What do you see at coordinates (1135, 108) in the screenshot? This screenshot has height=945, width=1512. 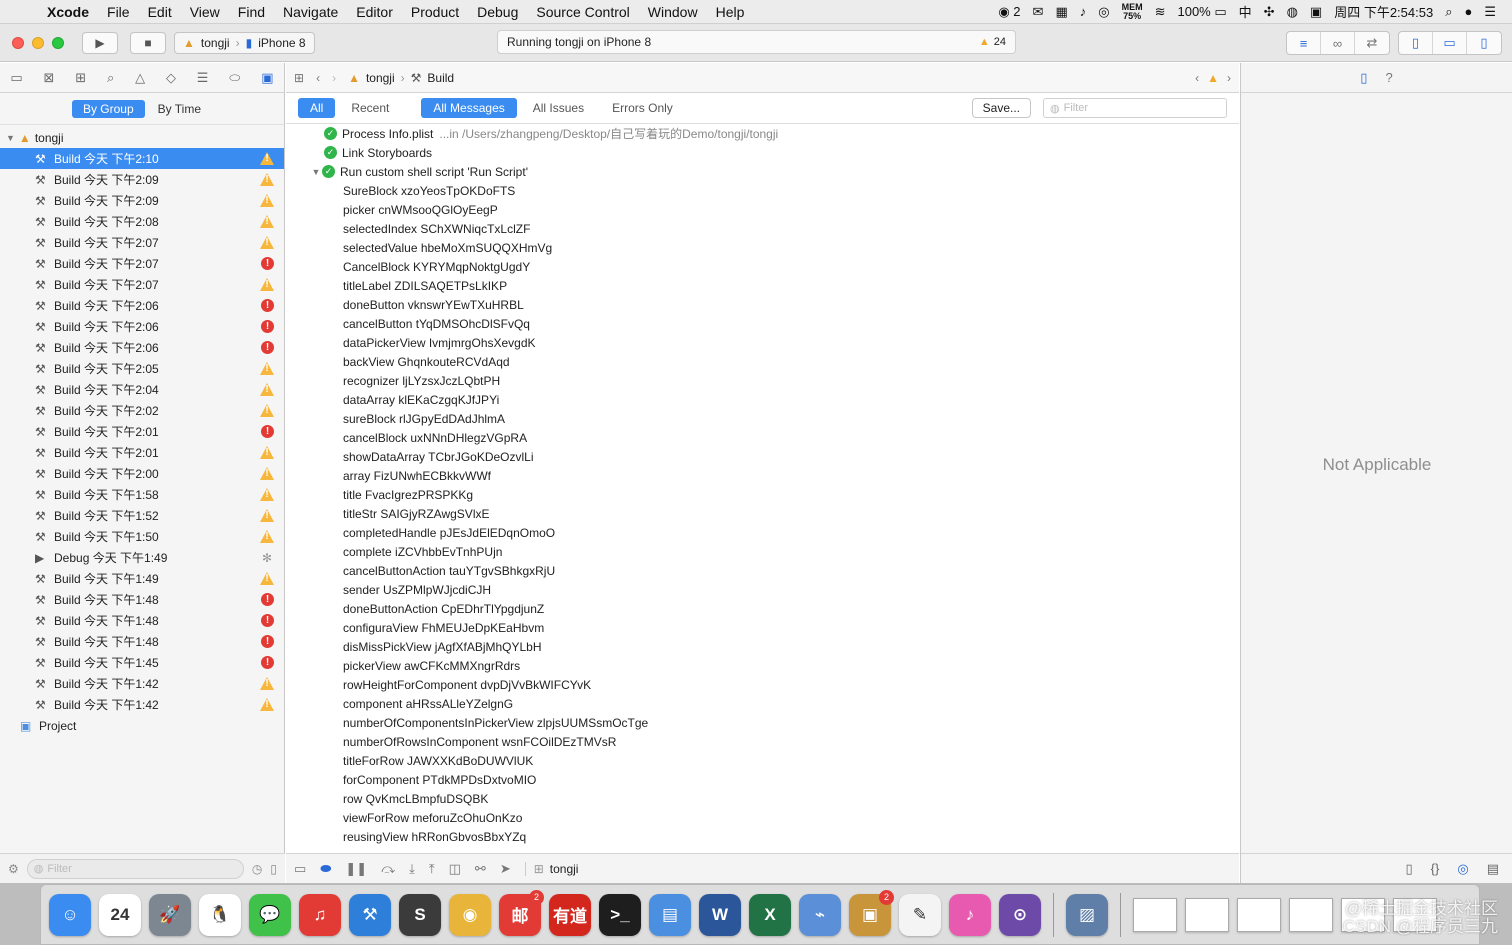 I see `log-filter-input: ◍ Filter` at bounding box center [1135, 108].